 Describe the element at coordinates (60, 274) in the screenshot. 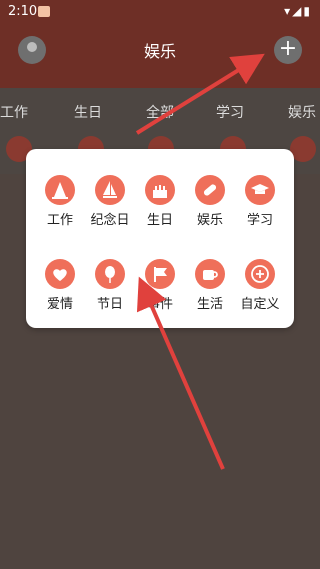

I see `heart-icon` at that location.